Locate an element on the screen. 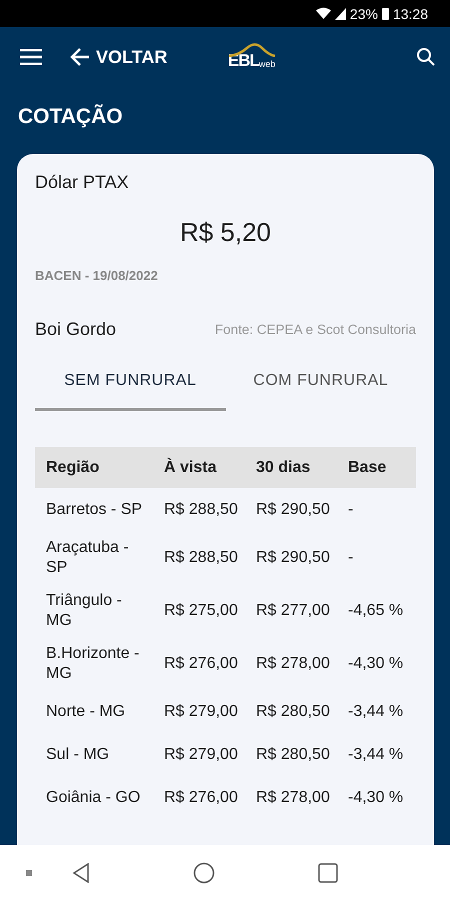 Image resolution: width=450 pixels, height=900 pixels. column-header: À vista is located at coordinates (191, 467).